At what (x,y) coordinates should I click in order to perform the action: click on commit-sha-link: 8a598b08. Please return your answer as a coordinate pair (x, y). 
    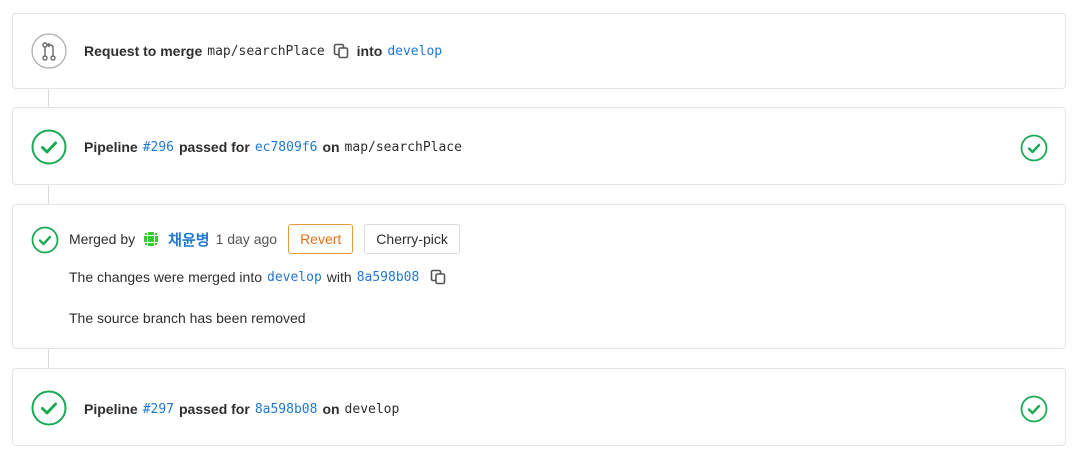
    Looking at the image, I should click on (286, 409).